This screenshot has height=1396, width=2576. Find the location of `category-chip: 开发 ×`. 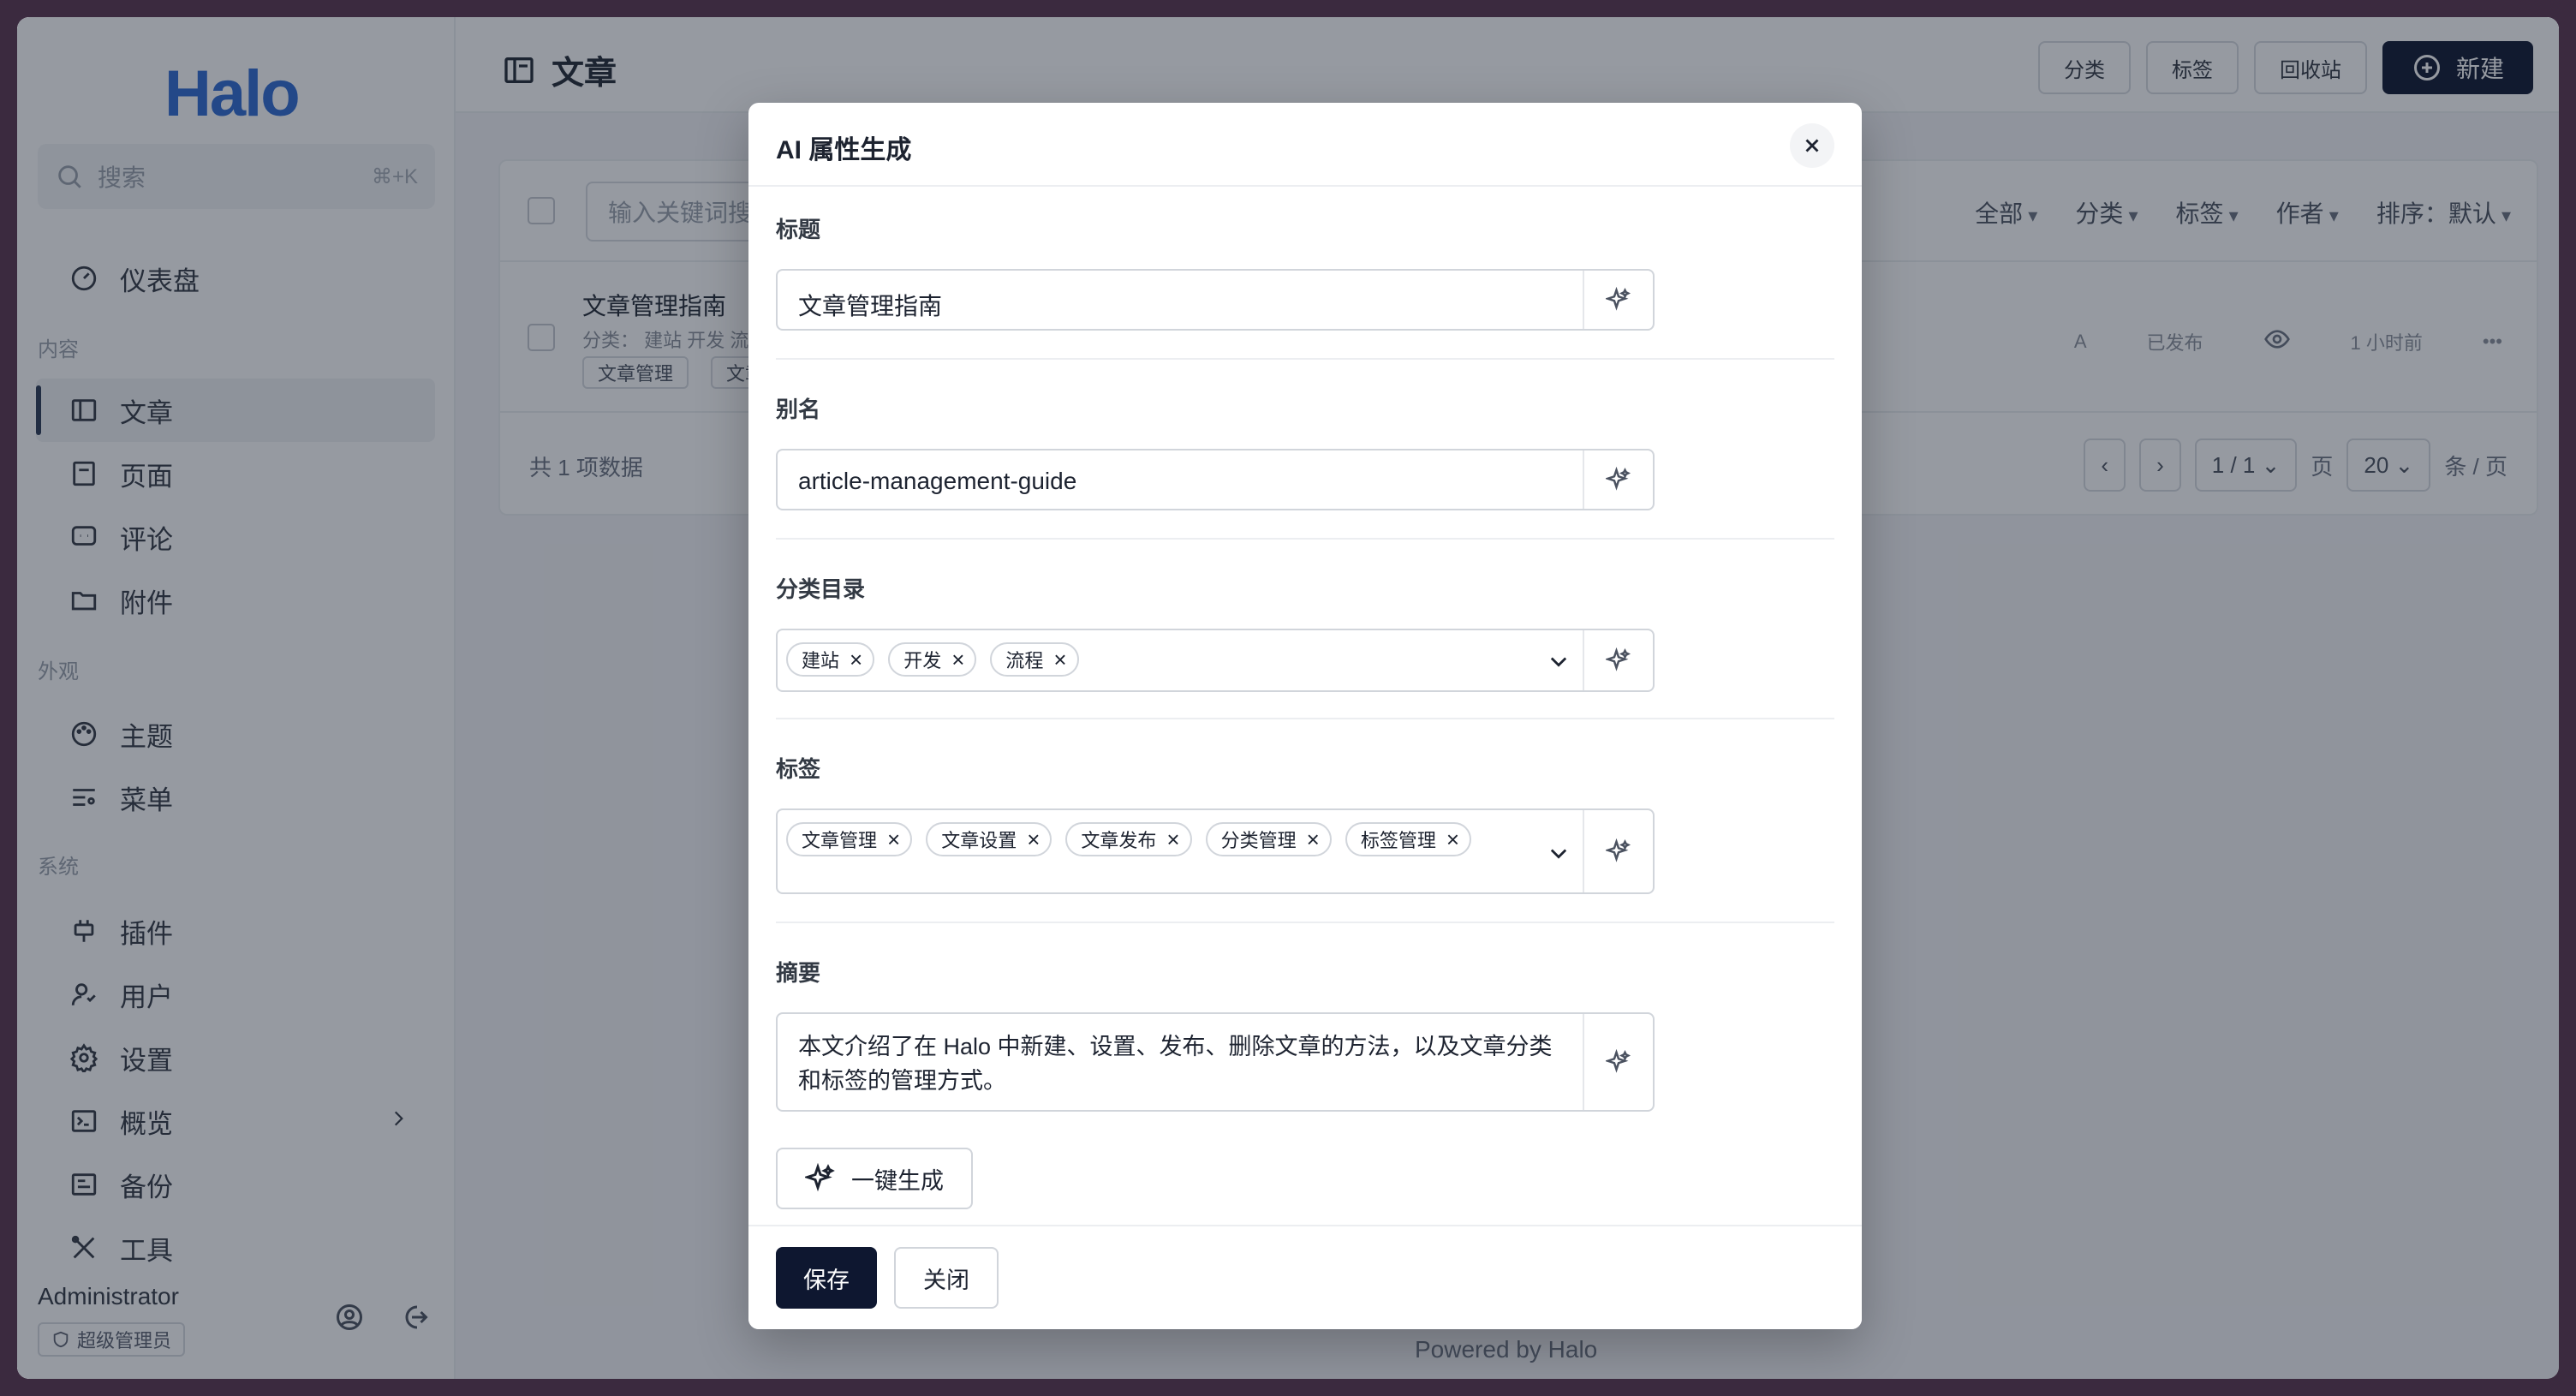

category-chip: 开发 × is located at coordinates (933, 660).